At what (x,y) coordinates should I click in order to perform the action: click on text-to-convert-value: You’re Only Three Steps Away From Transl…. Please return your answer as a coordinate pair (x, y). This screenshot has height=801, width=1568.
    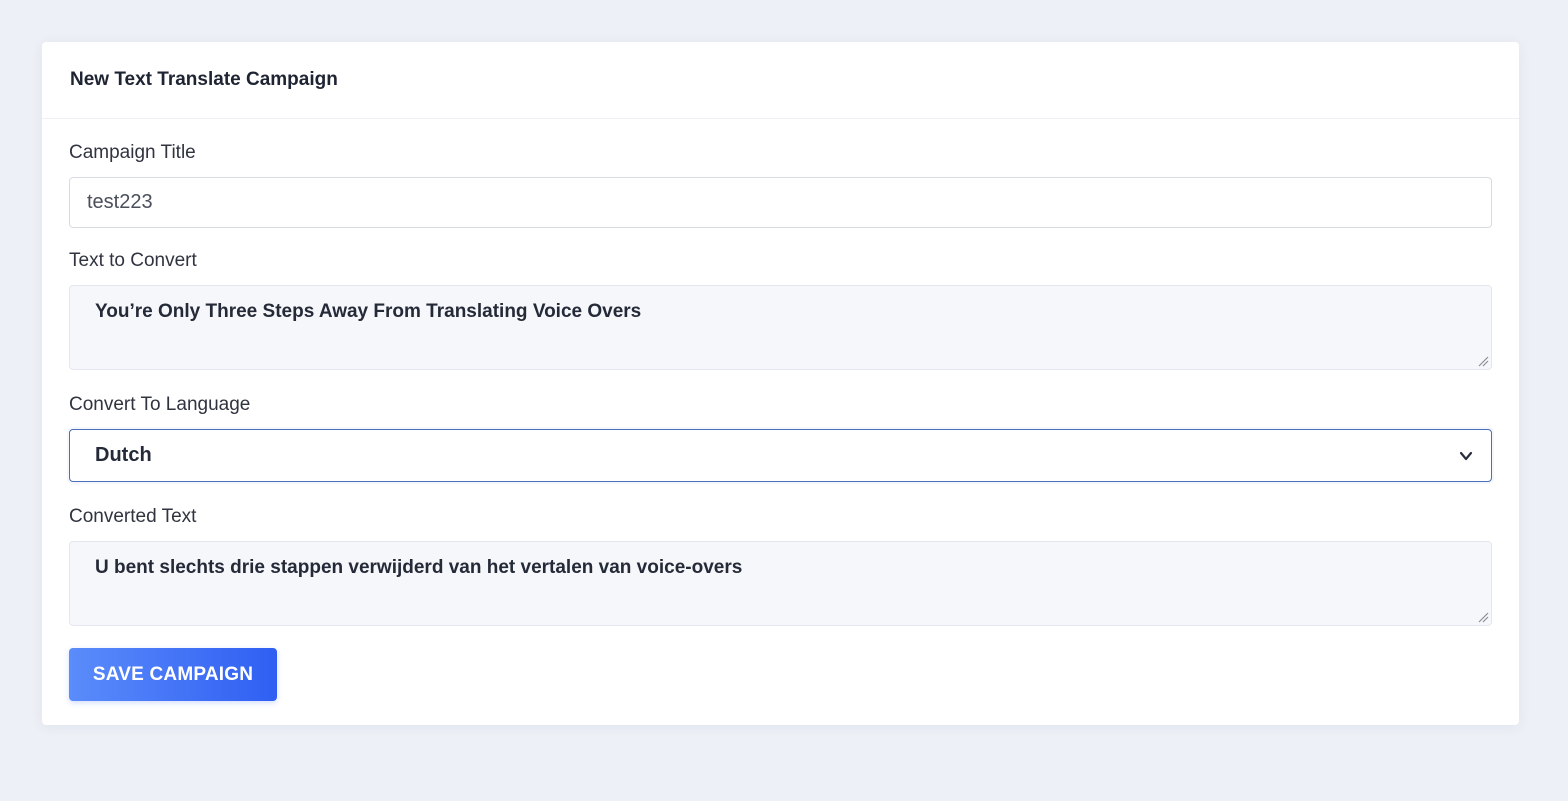
    Looking at the image, I should click on (368, 311).